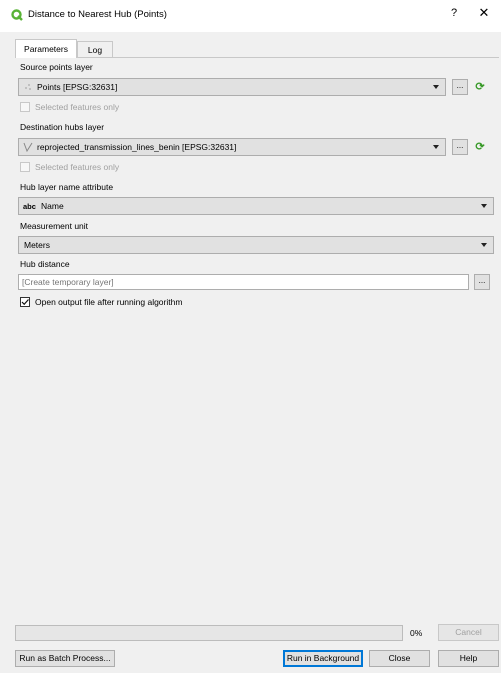 The width and height of the screenshot is (501, 673). What do you see at coordinates (37, 245) in the screenshot?
I see `unit-value: Meters` at bounding box center [37, 245].